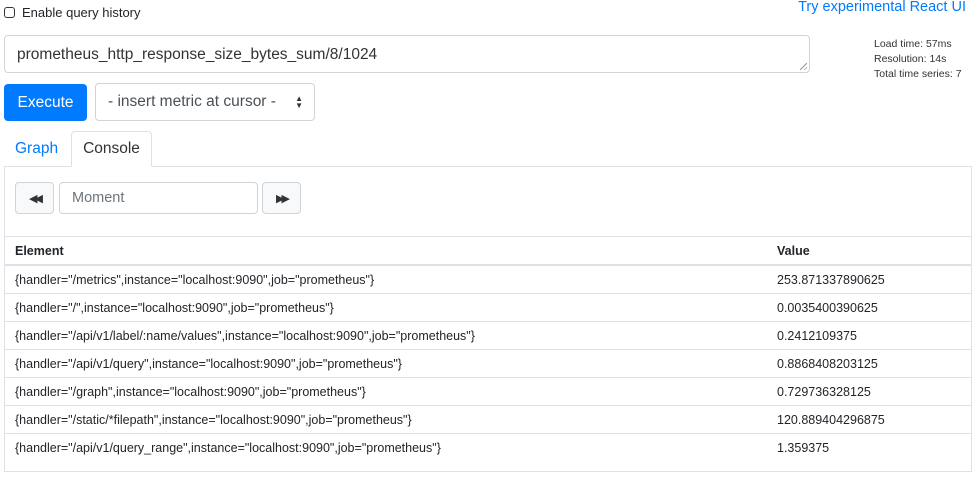 Image resolution: width=976 pixels, height=477 pixels. Describe the element at coordinates (98, 198) in the screenshot. I see `moment-placeholder: Moment` at that location.